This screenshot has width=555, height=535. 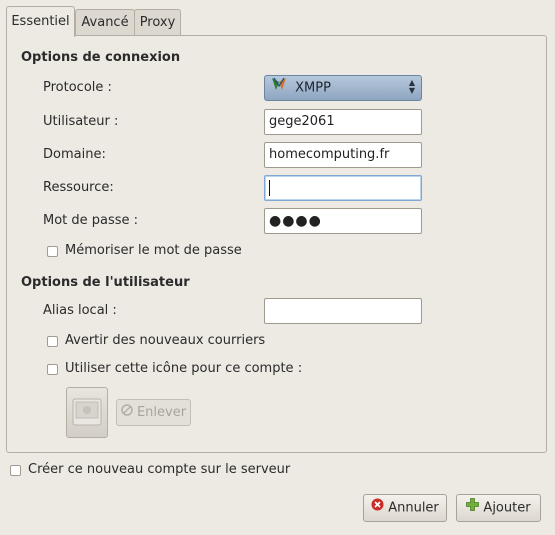 I want to click on tab-label: Proxy, so click(x=157, y=22).